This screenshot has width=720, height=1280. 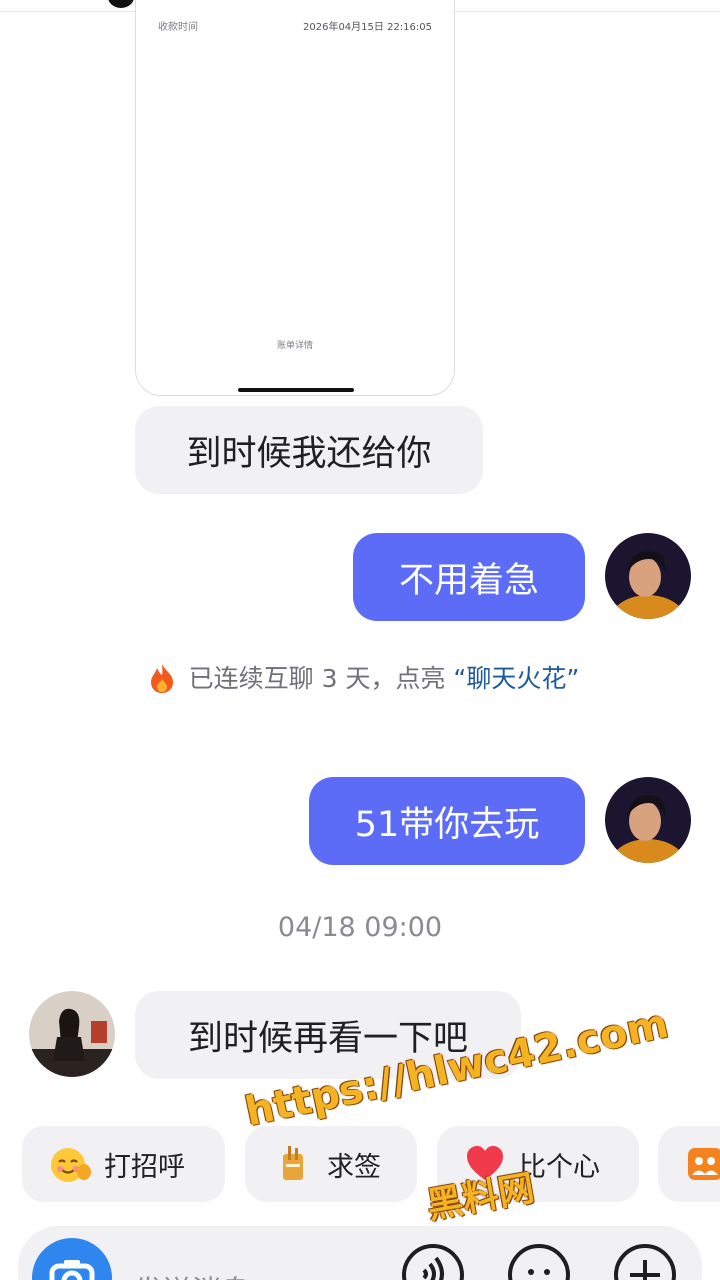 I want to click on camera-icon, so click(x=72, y=1270).